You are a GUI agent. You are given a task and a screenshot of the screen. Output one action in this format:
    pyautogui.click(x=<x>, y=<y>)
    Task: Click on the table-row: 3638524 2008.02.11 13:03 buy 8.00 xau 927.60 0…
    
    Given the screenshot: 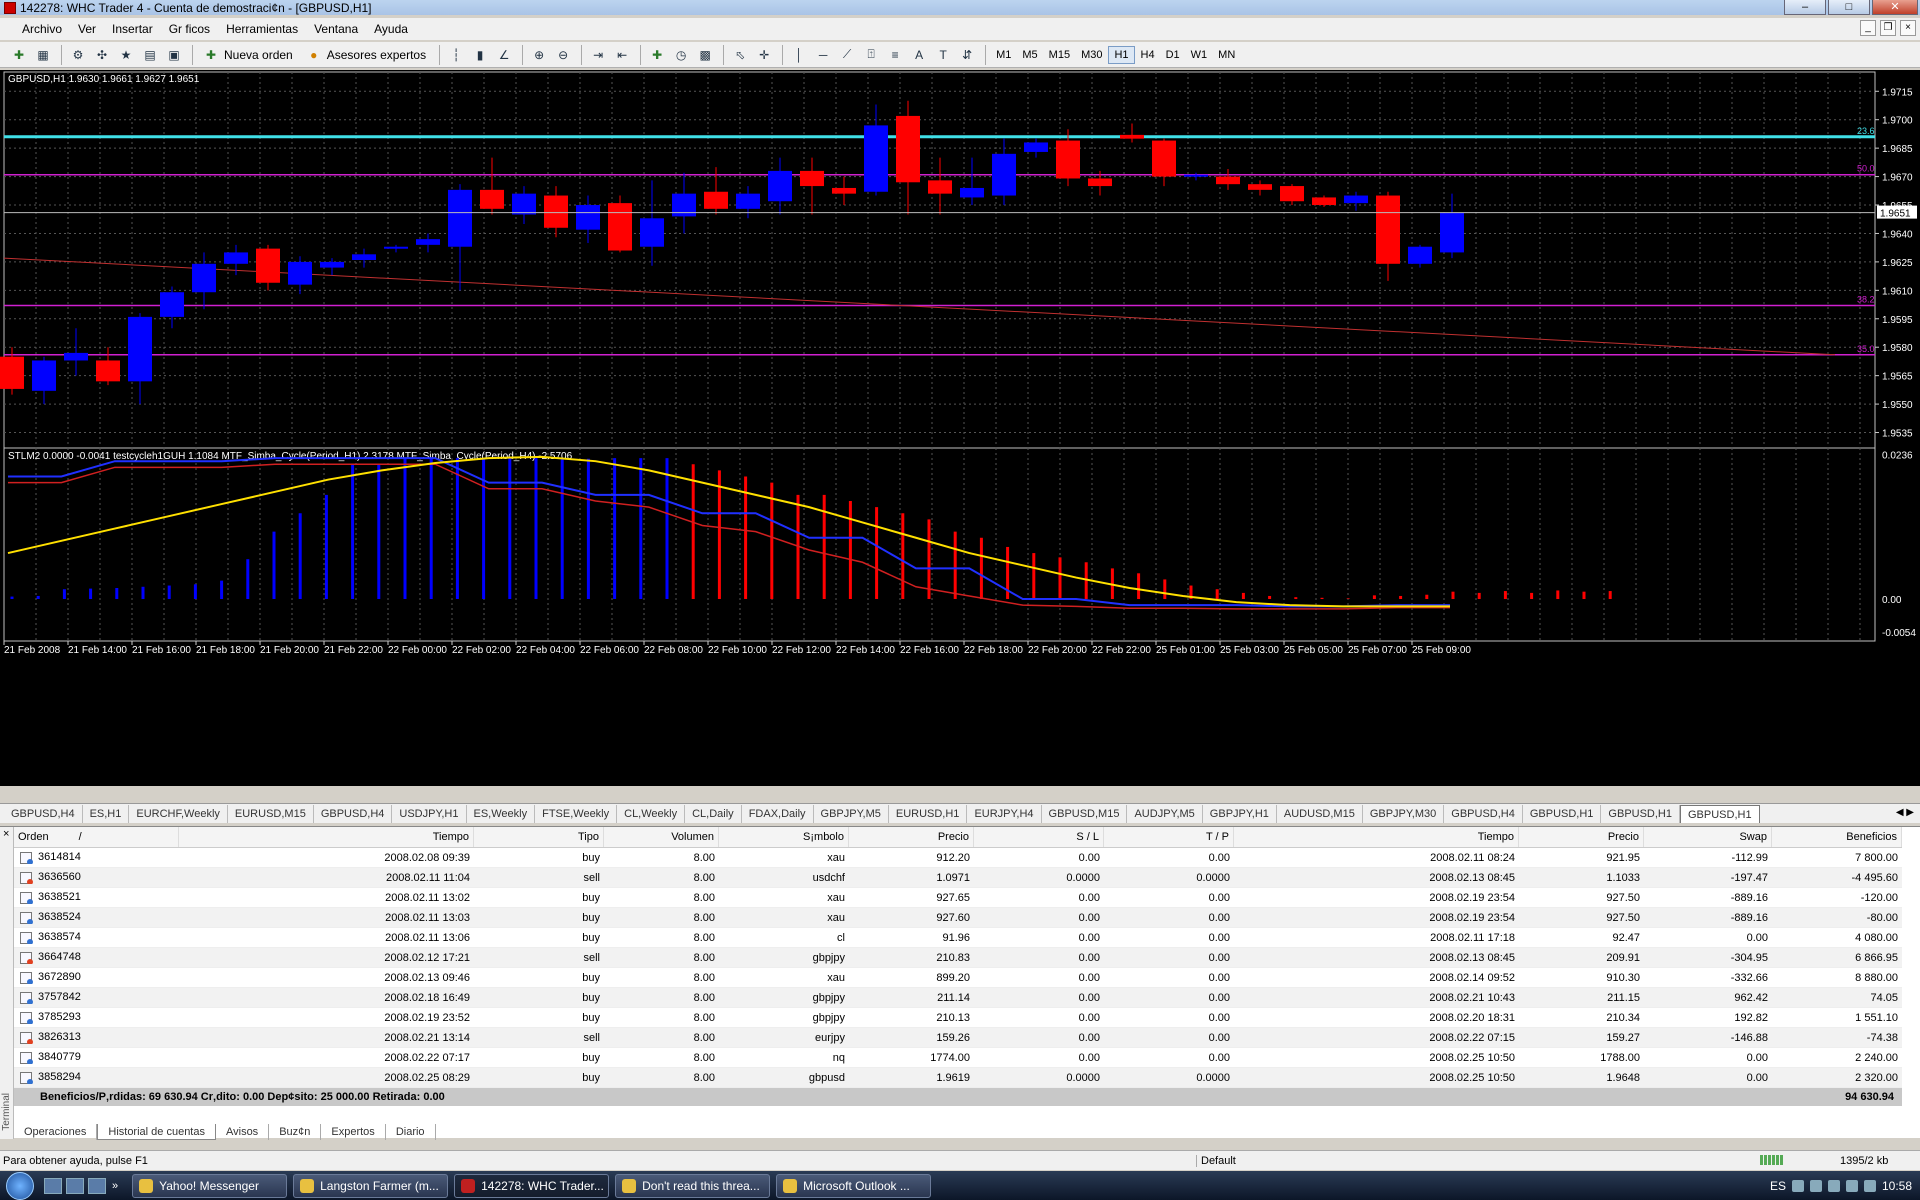 What is the action you would take?
    pyautogui.click(x=958, y=918)
    